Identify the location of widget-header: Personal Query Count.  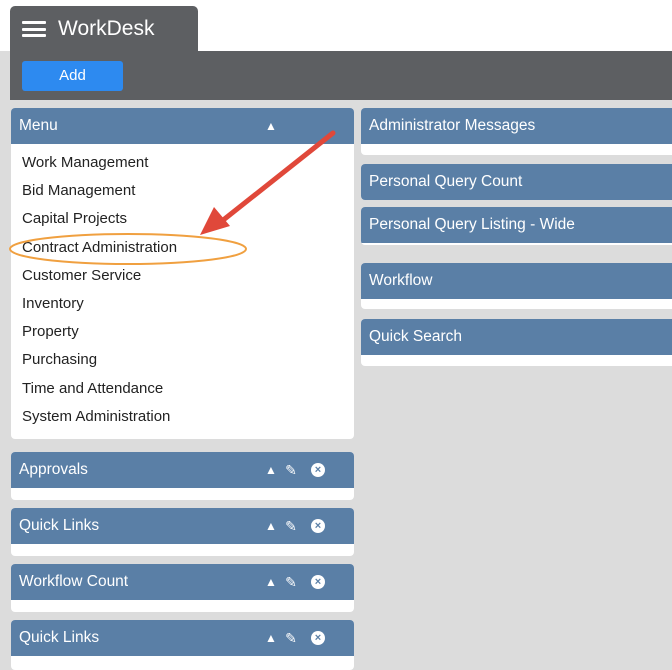
(516, 182).